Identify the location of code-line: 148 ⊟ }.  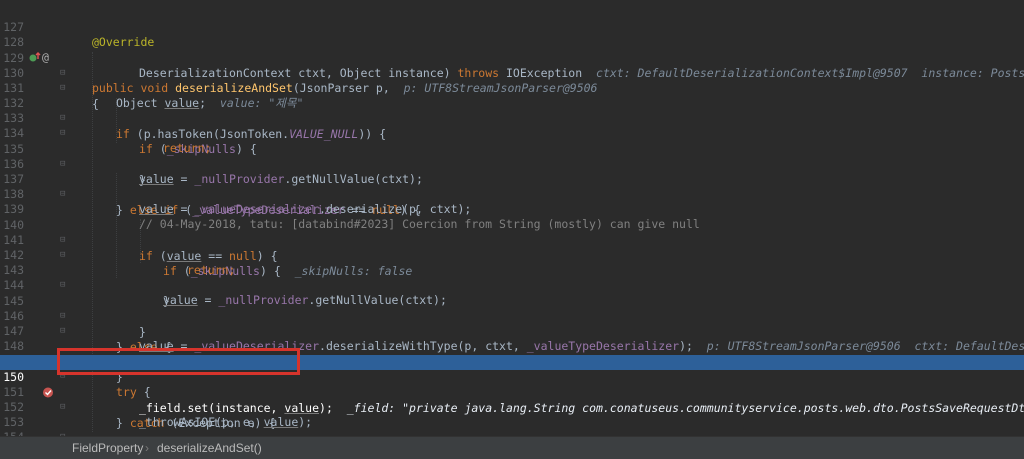
(512, 353).